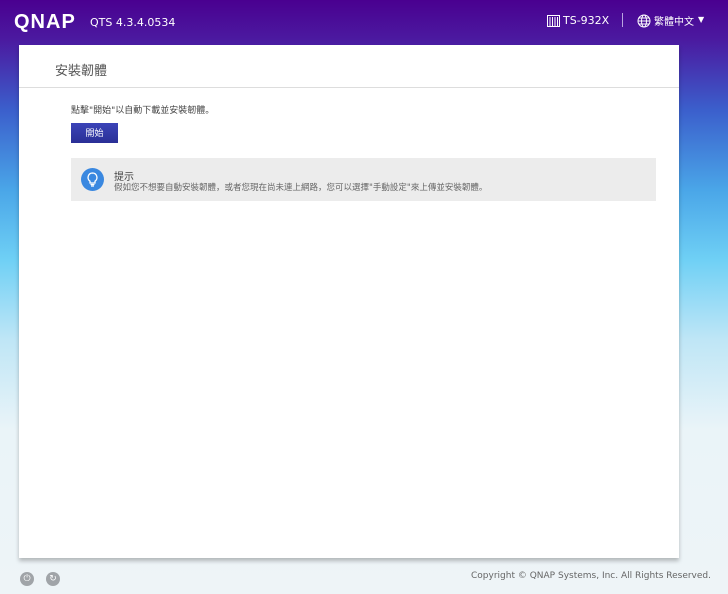  Describe the element at coordinates (553, 20) in the screenshot. I see `nas-icon` at that location.